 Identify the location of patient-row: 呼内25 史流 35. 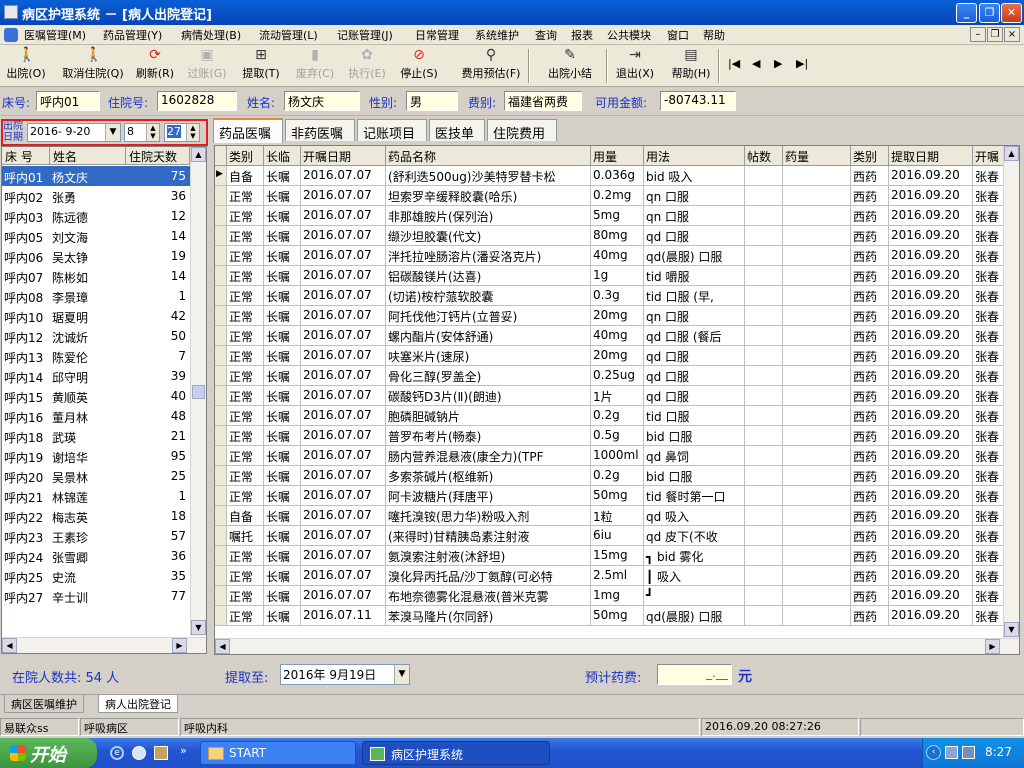
(96, 576).